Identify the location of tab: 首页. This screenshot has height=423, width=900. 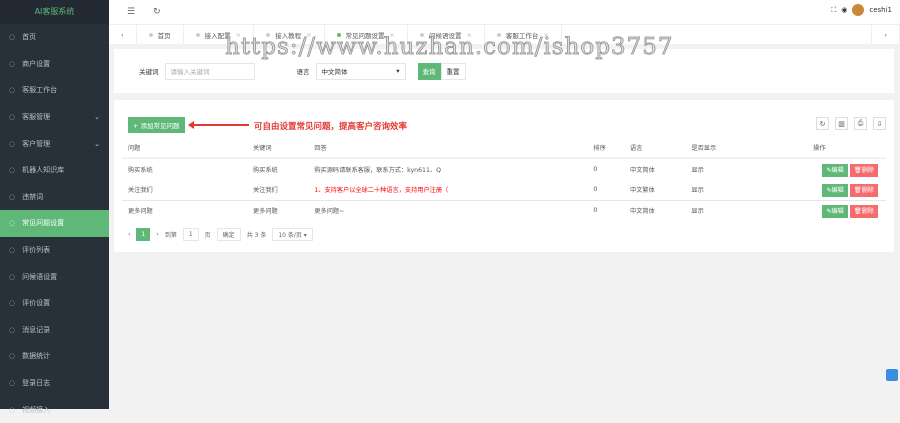
(160, 34).